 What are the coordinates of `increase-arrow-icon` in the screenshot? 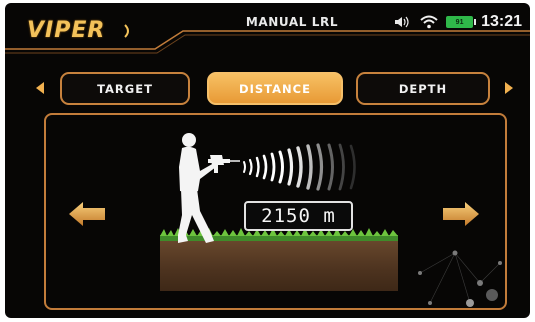 It's located at (461, 214).